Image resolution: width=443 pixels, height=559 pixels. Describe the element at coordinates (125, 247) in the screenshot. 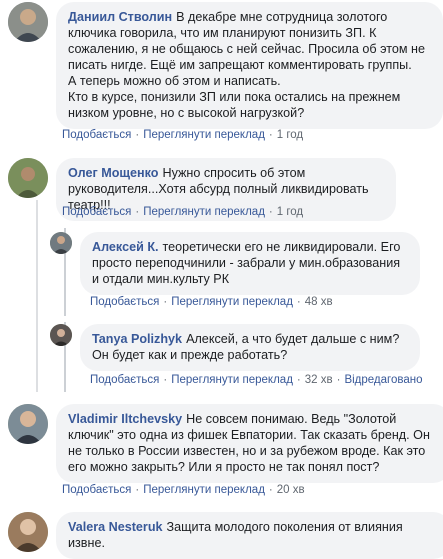

I see `comment-author: Алексей К.` at that location.